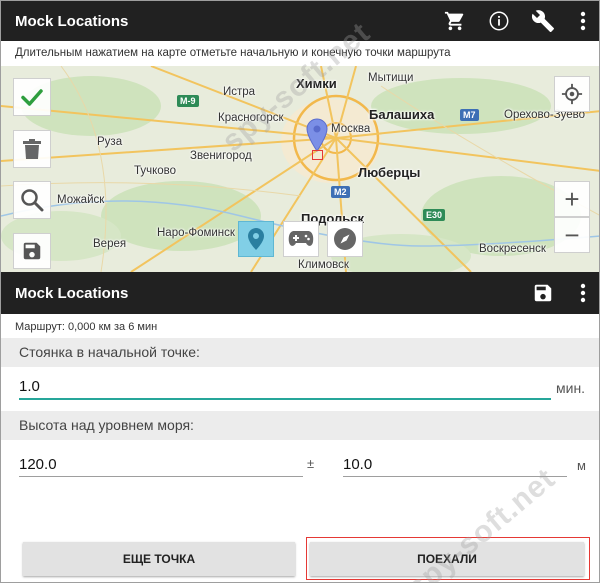 This screenshot has height=583, width=600. Describe the element at coordinates (391, 78) in the screenshot. I see `place-mytishchi: Мытищи` at that location.